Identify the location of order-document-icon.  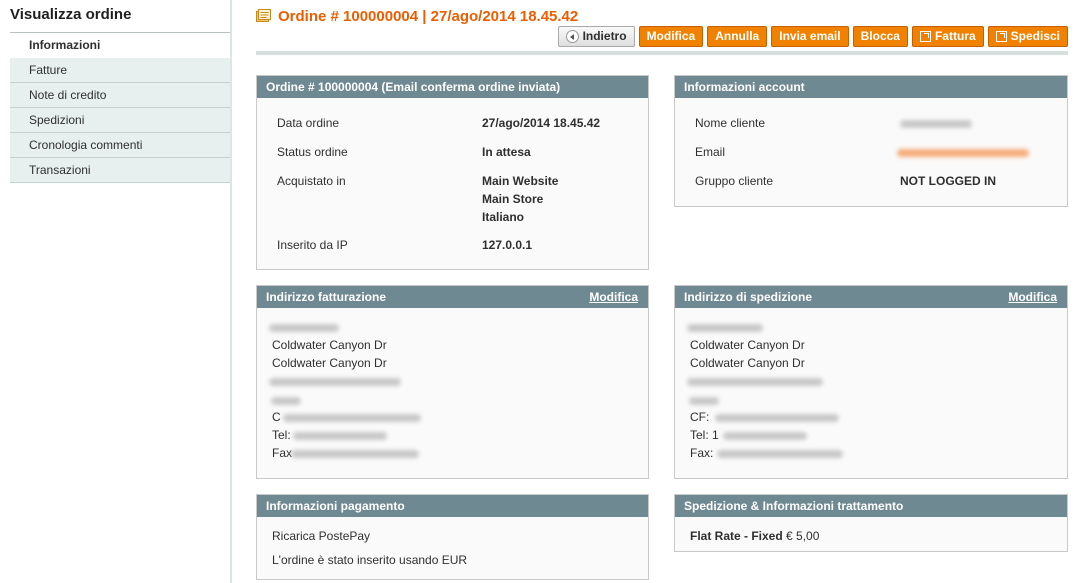
(263, 15).